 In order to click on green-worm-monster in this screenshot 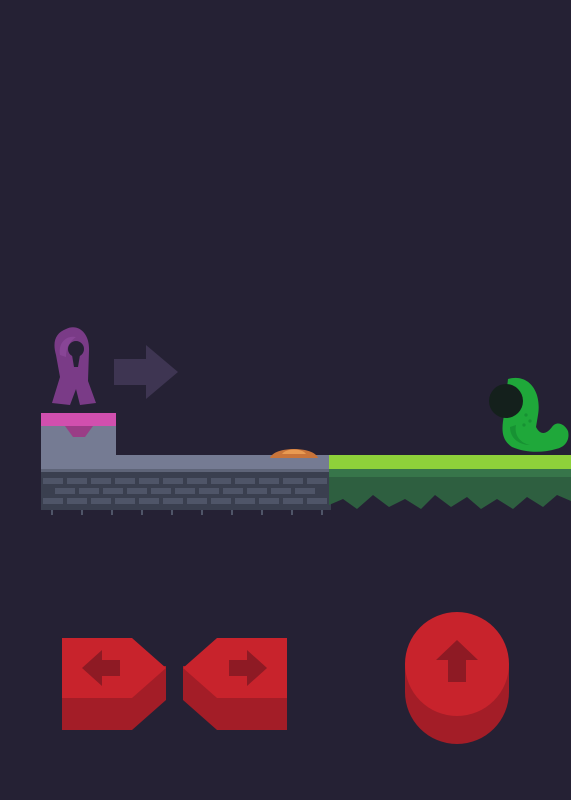, I will do `click(529, 414)`.